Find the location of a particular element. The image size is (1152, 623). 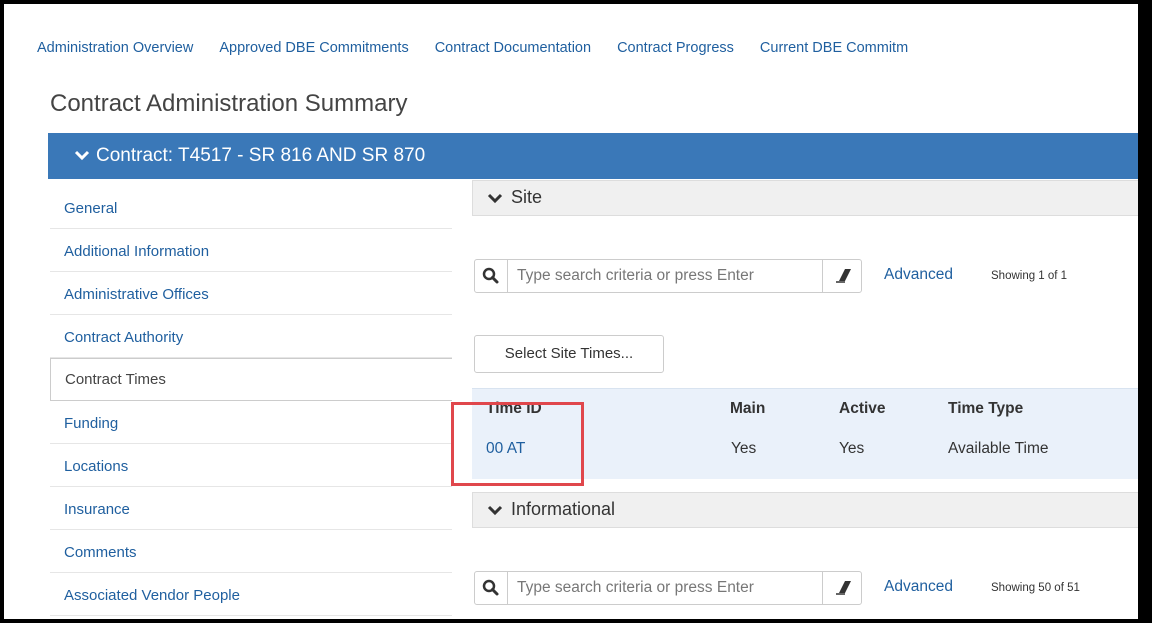

site-section-title: Site is located at coordinates (527, 197).